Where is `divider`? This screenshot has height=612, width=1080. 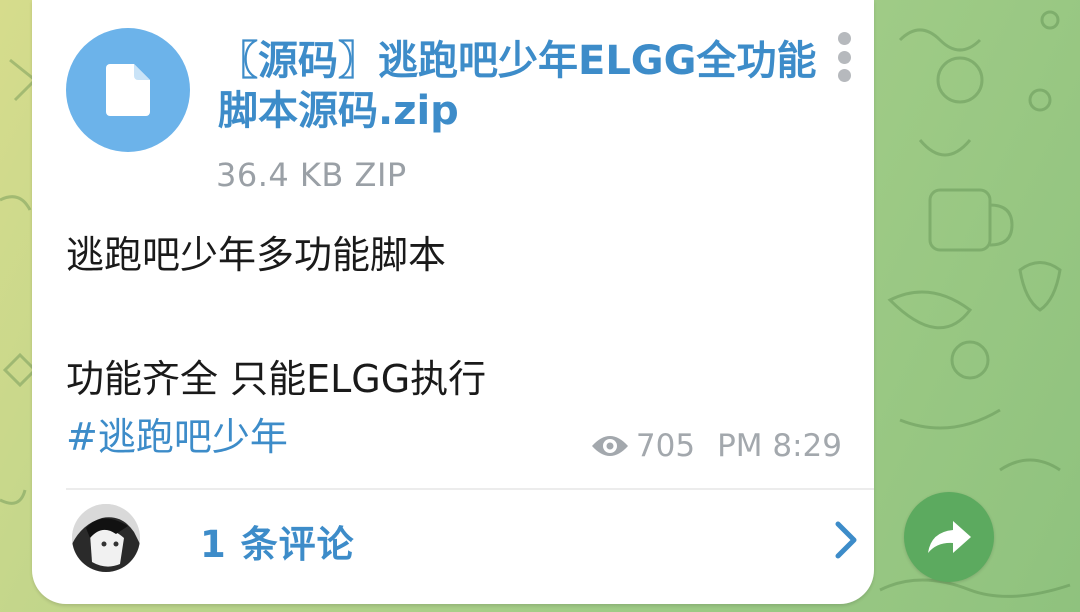
divider is located at coordinates (470, 489).